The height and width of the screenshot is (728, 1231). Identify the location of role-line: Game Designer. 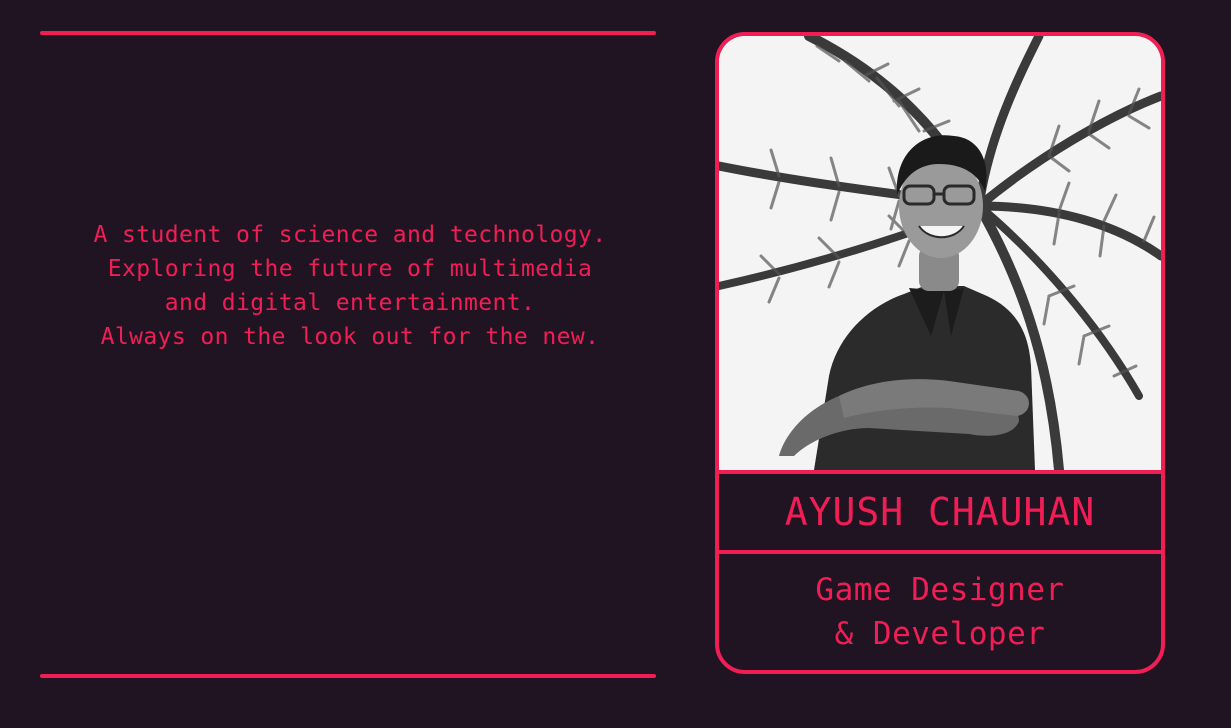
(940, 590).